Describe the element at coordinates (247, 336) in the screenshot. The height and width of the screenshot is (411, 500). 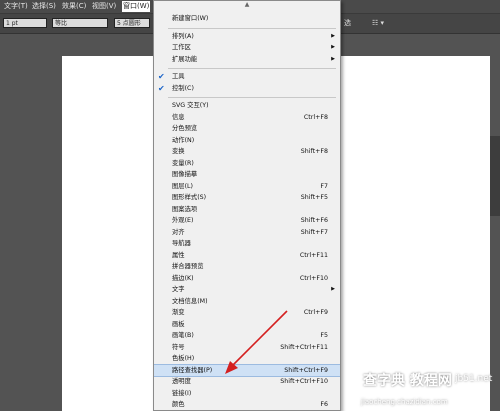
I see `menu-item: 画笔(B) F5` at that location.